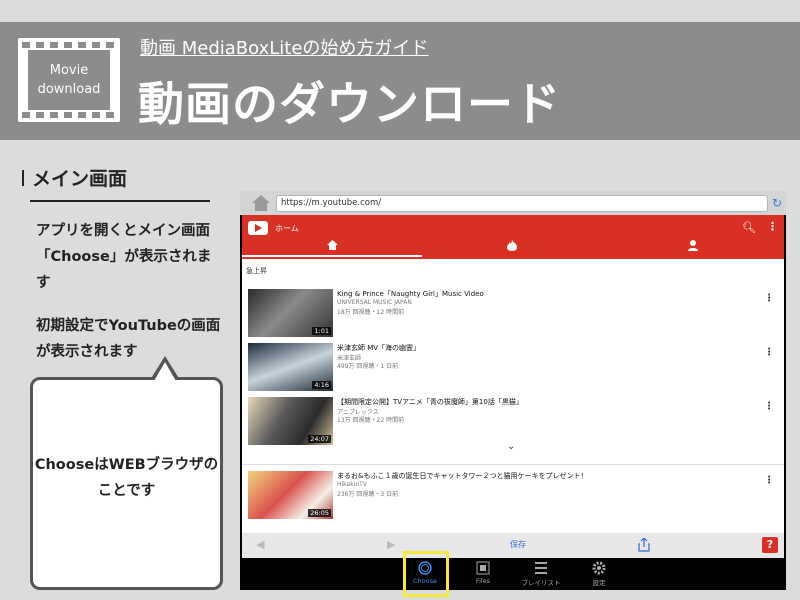  What do you see at coordinates (749, 227) in the screenshot?
I see `search-icon: 🔍︎` at bounding box center [749, 227].